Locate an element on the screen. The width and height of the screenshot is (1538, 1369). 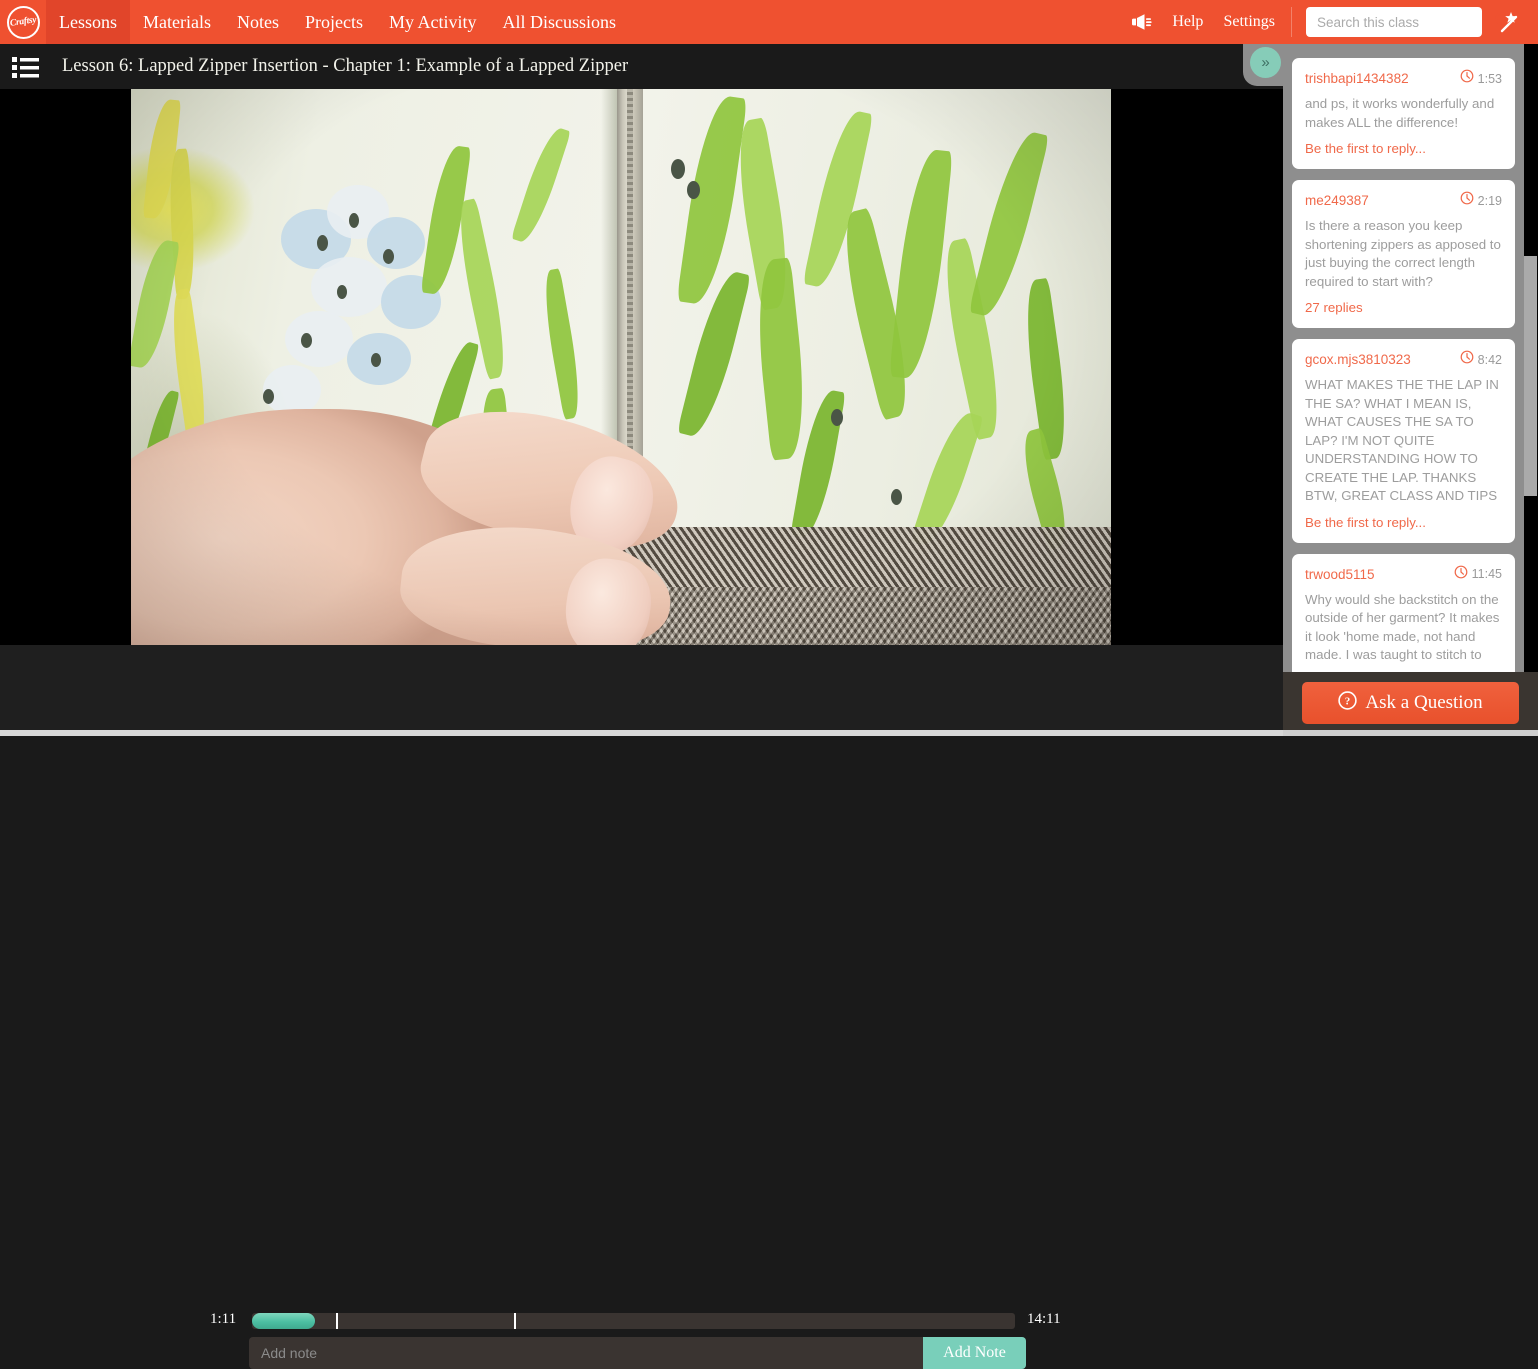
search-box is located at coordinates (1409, 22).